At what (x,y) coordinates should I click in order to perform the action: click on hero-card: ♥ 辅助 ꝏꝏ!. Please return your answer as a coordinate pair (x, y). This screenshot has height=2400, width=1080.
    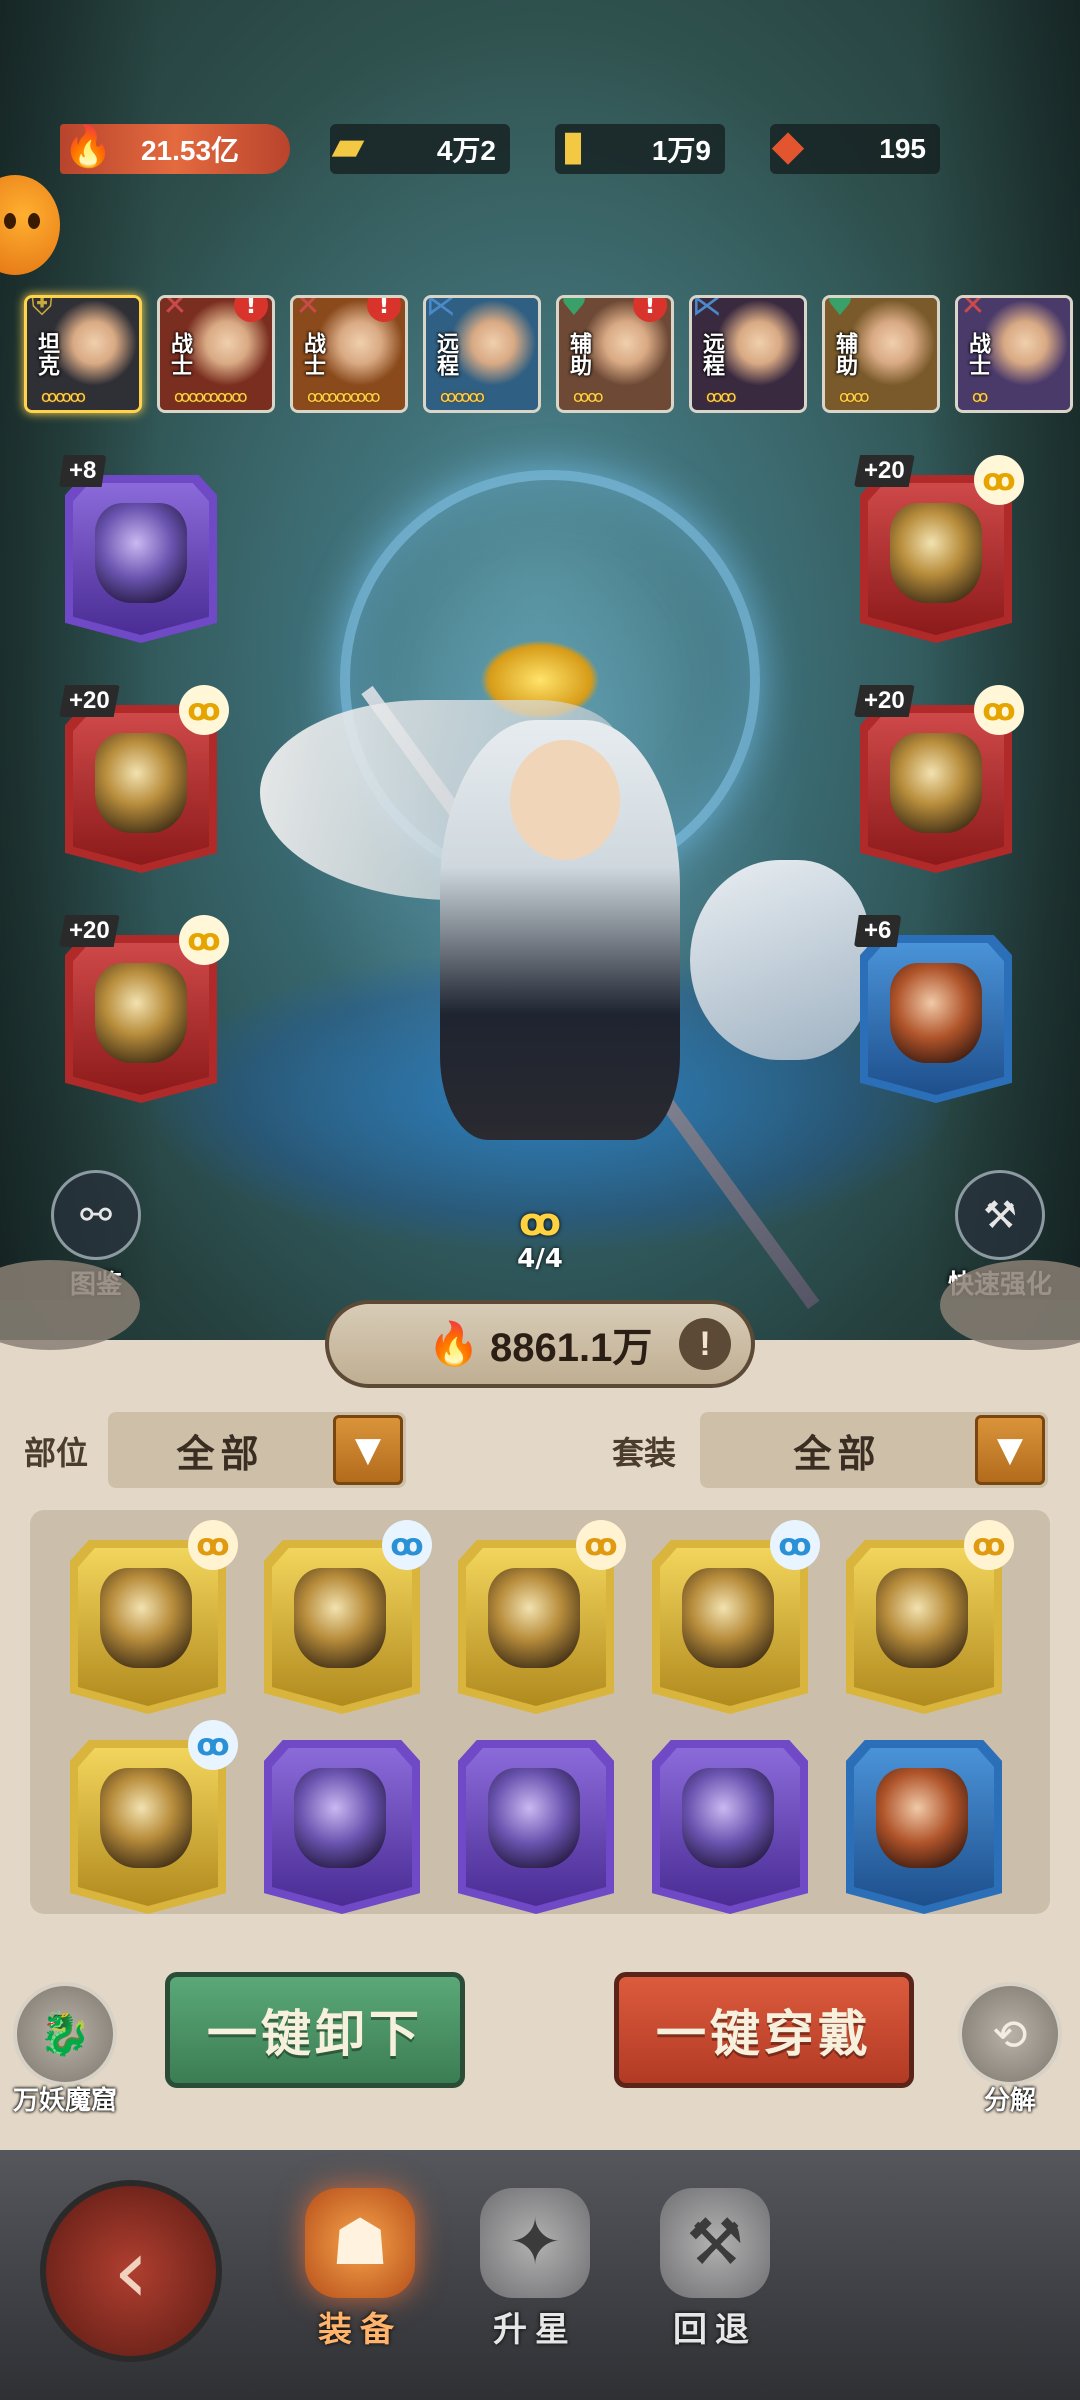
    Looking at the image, I should click on (615, 354).